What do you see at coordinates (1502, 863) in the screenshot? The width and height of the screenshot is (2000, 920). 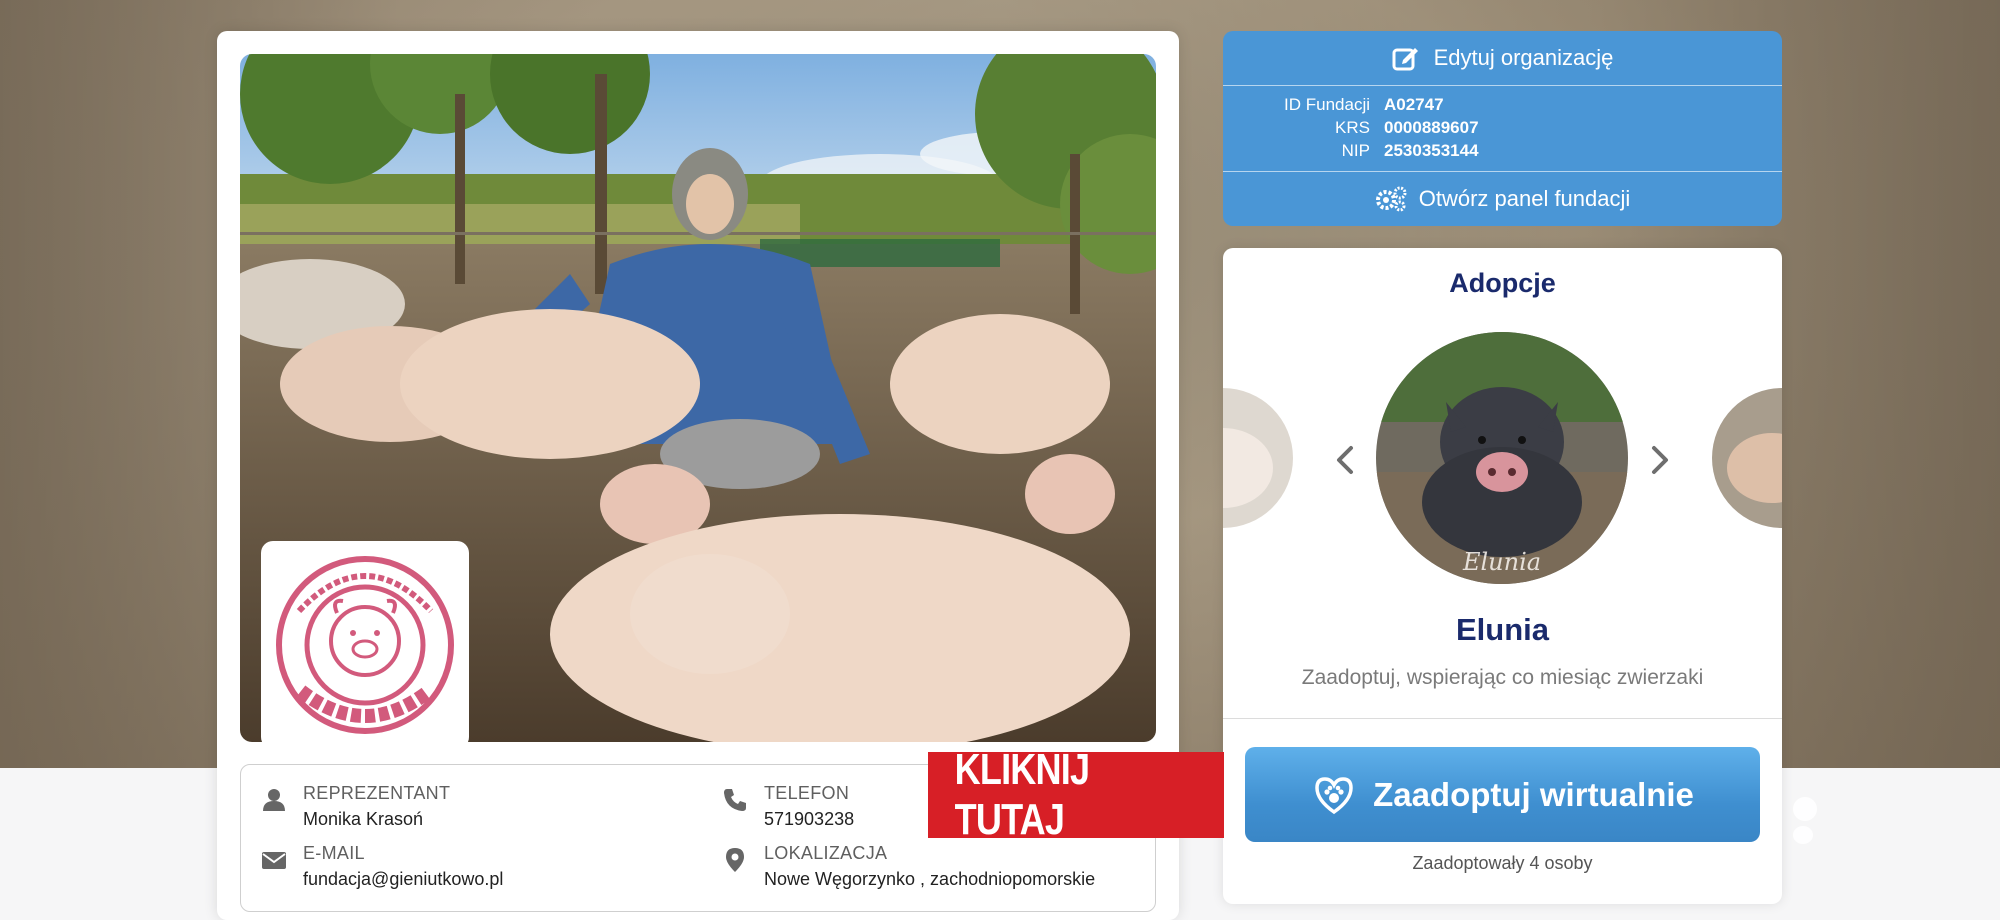 I see `adopt-count: Zaadoptowały 4 osoby` at bounding box center [1502, 863].